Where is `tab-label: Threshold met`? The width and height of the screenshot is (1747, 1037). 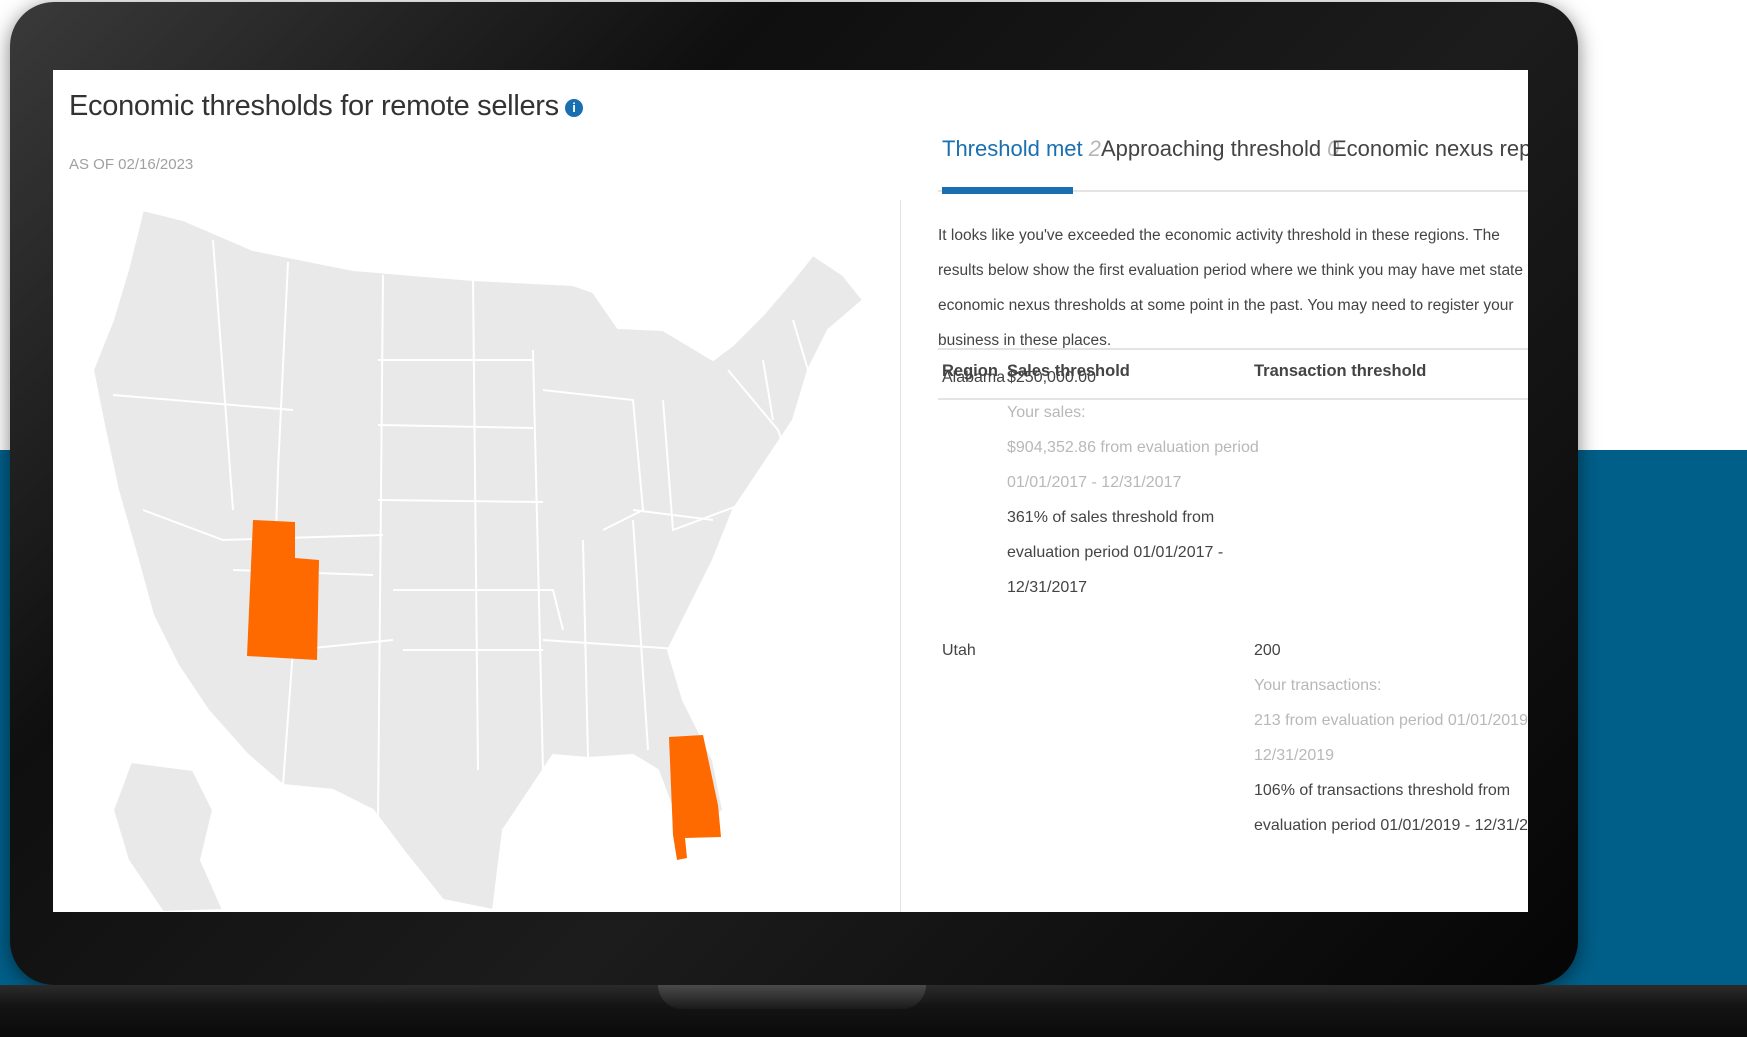 tab-label: Threshold met is located at coordinates (1012, 148).